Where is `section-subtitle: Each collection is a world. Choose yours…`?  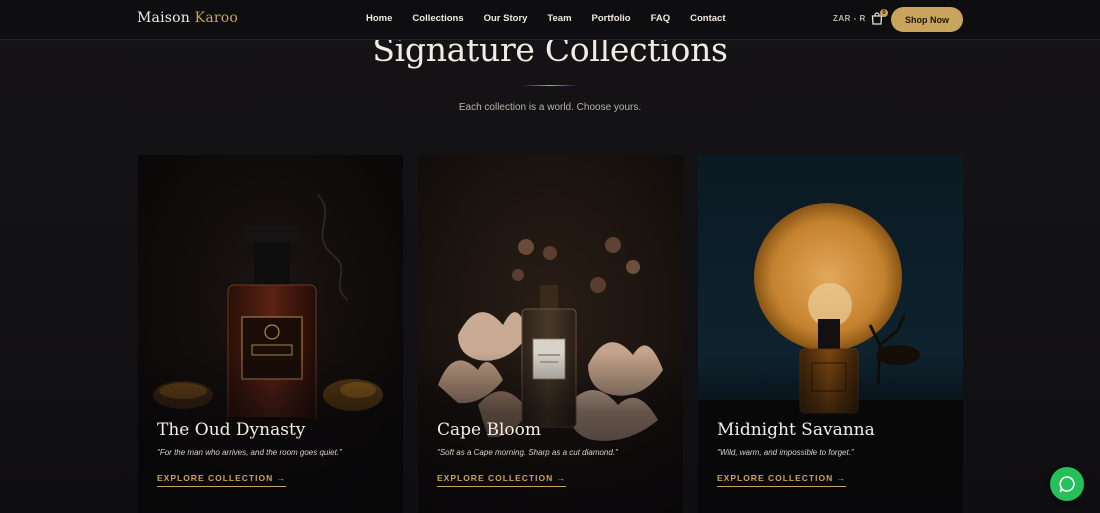 section-subtitle: Each collection is a world. Choose yours… is located at coordinates (550, 107).